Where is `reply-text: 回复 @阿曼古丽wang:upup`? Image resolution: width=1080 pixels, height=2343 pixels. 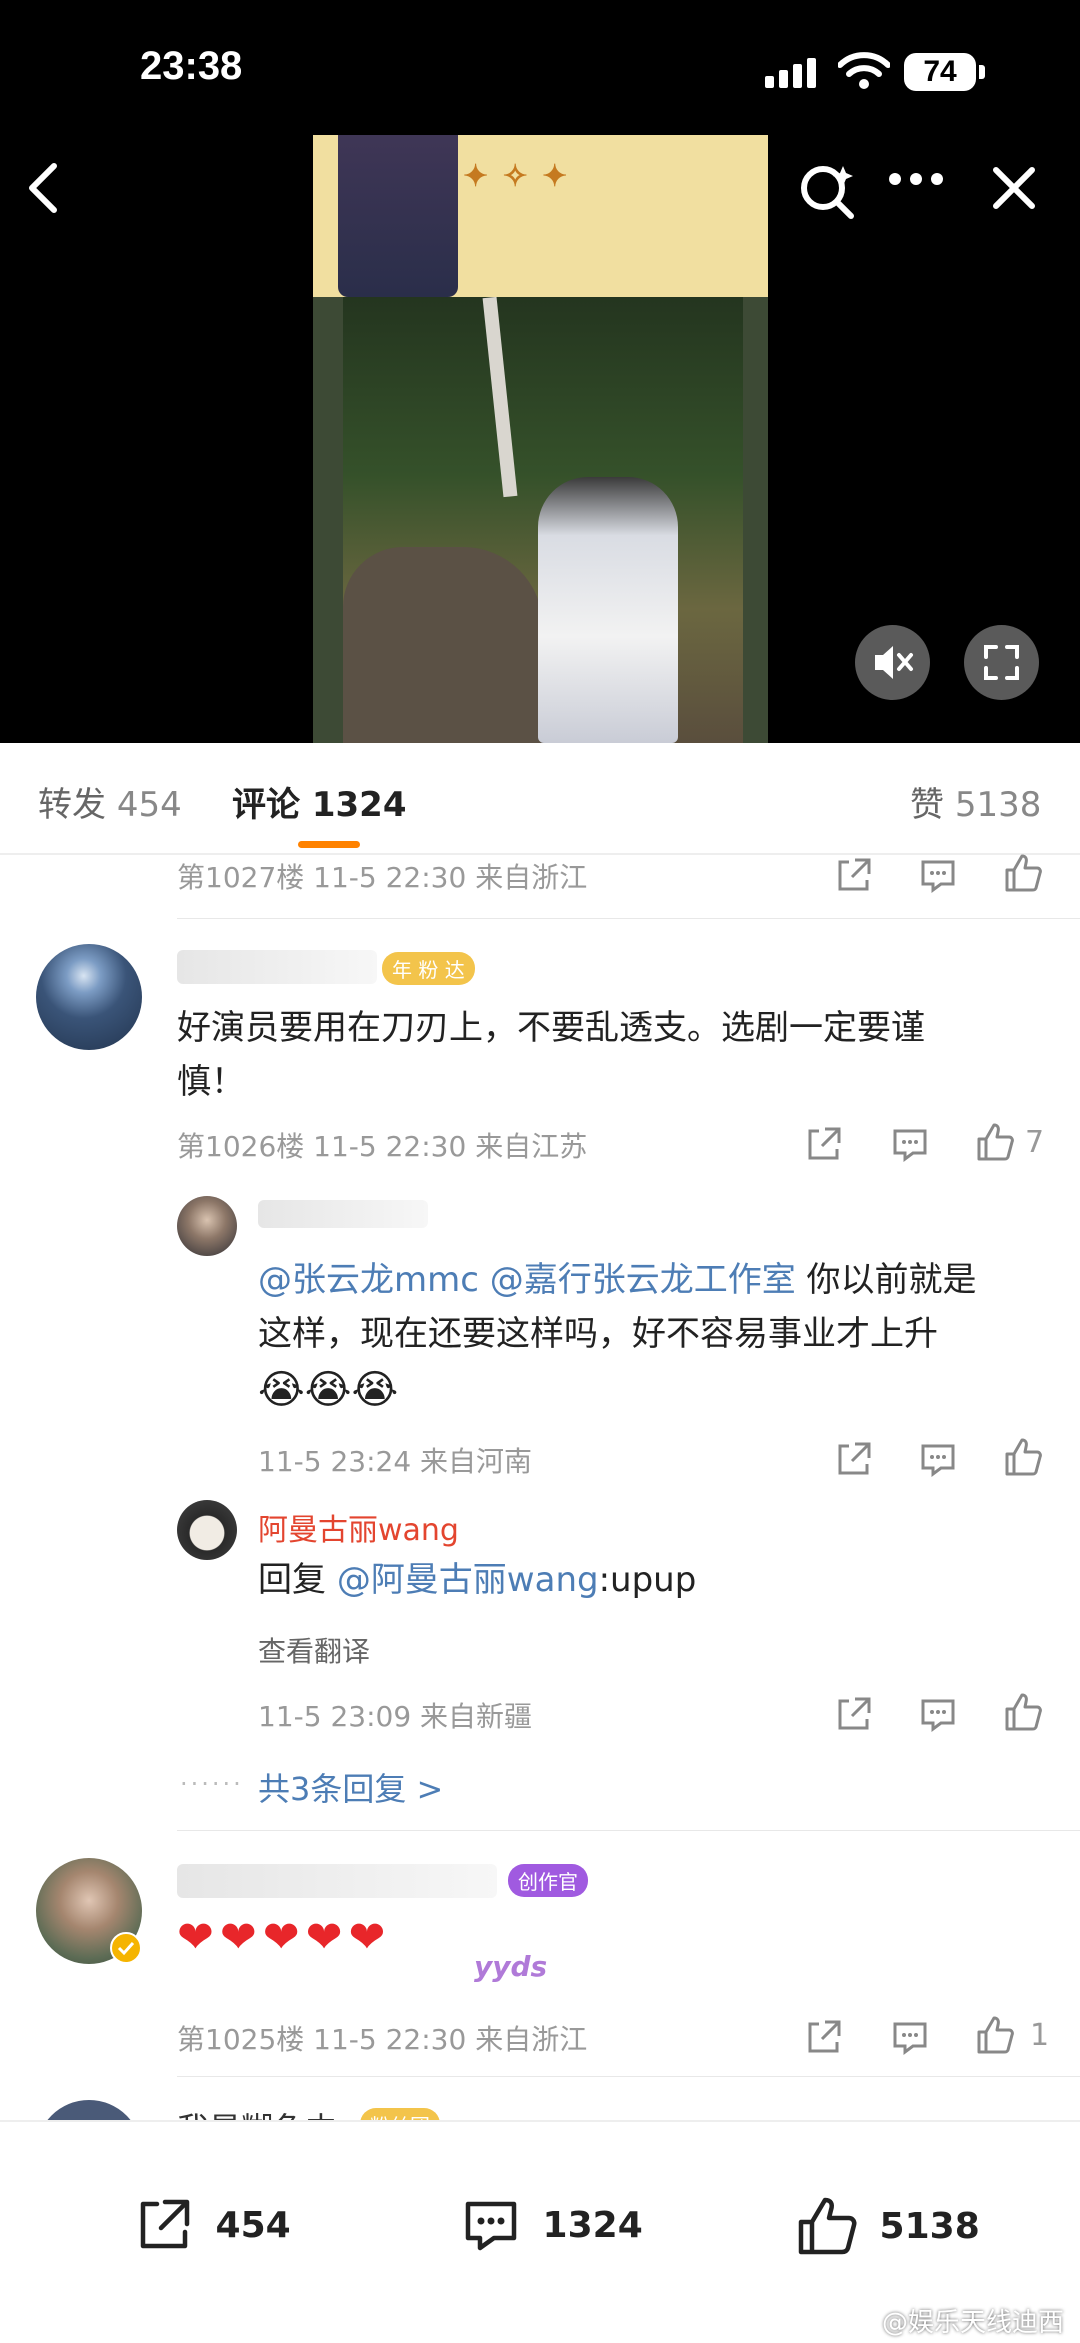
reply-text: 回复 @阿曼古丽wang:upup is located at coordinates (477, 1580).